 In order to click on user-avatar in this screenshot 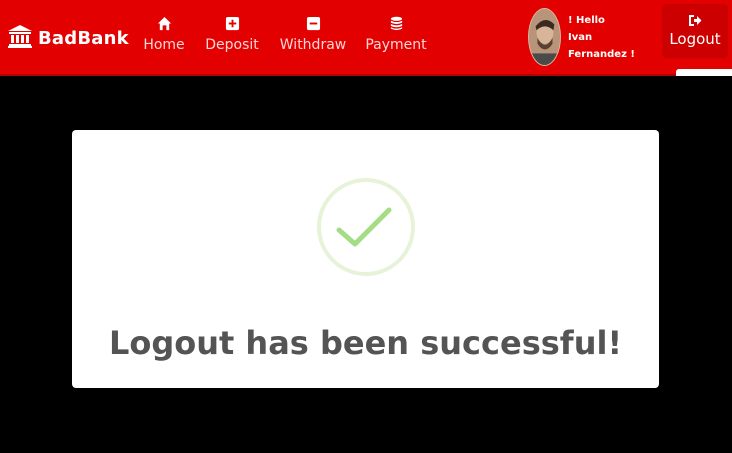, I will do `click(544, 37)`.